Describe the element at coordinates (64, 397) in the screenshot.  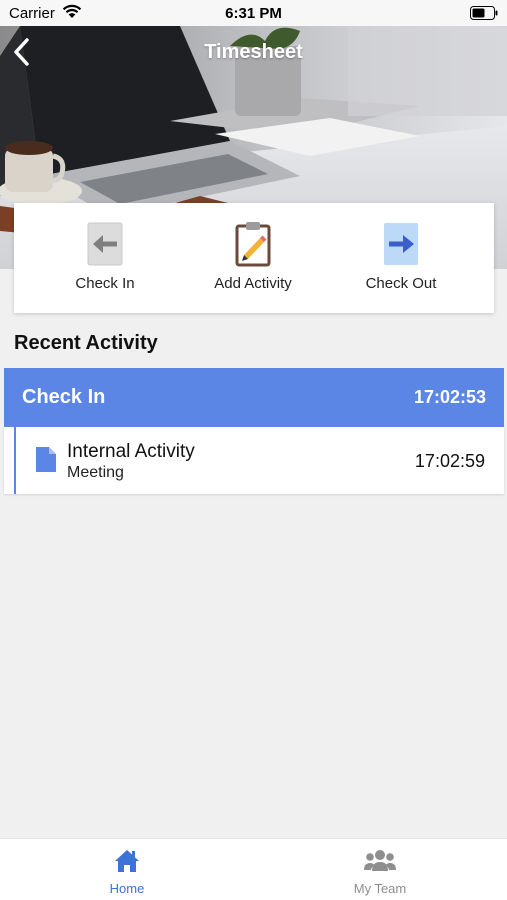
I see `check-in-entry-label: Check In` at that location.